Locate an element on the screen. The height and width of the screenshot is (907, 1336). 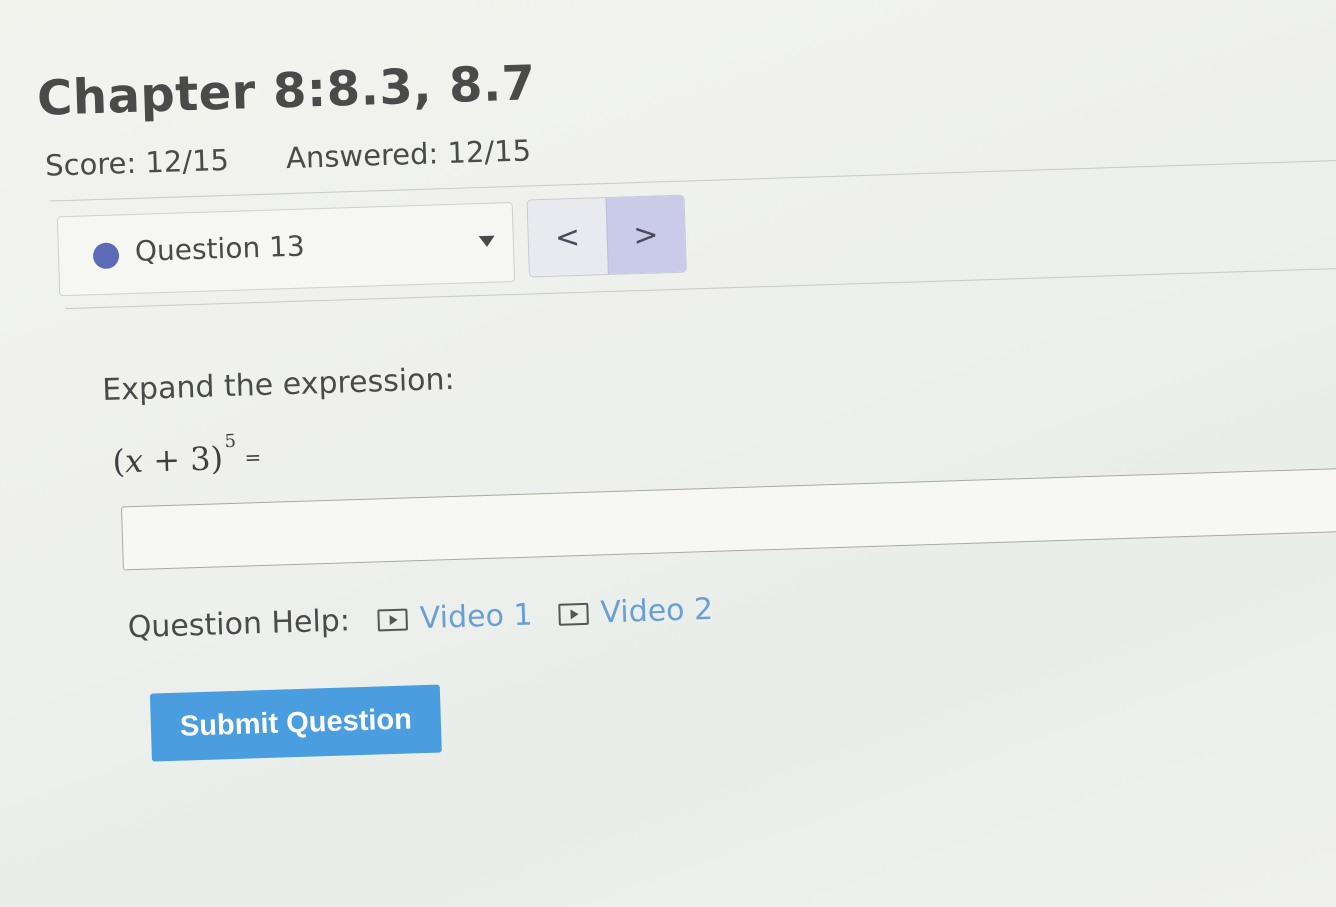
expr-rest: + 3) is located at coordinates (183, 459).